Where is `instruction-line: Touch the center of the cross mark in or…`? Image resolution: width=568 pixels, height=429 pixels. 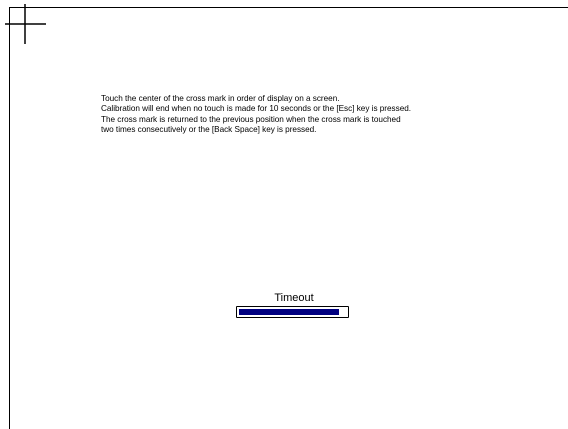 instruction-line: Touch the center of the cross mark in or… is located at coordinates (220, 98).